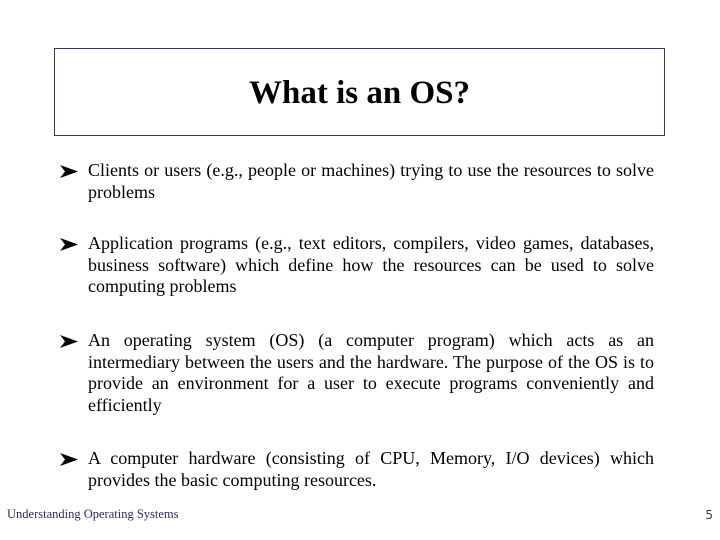 The width and height of the screenshot is (720, 540). I want to click on title-box: What is an OS?, so click(359, 92).